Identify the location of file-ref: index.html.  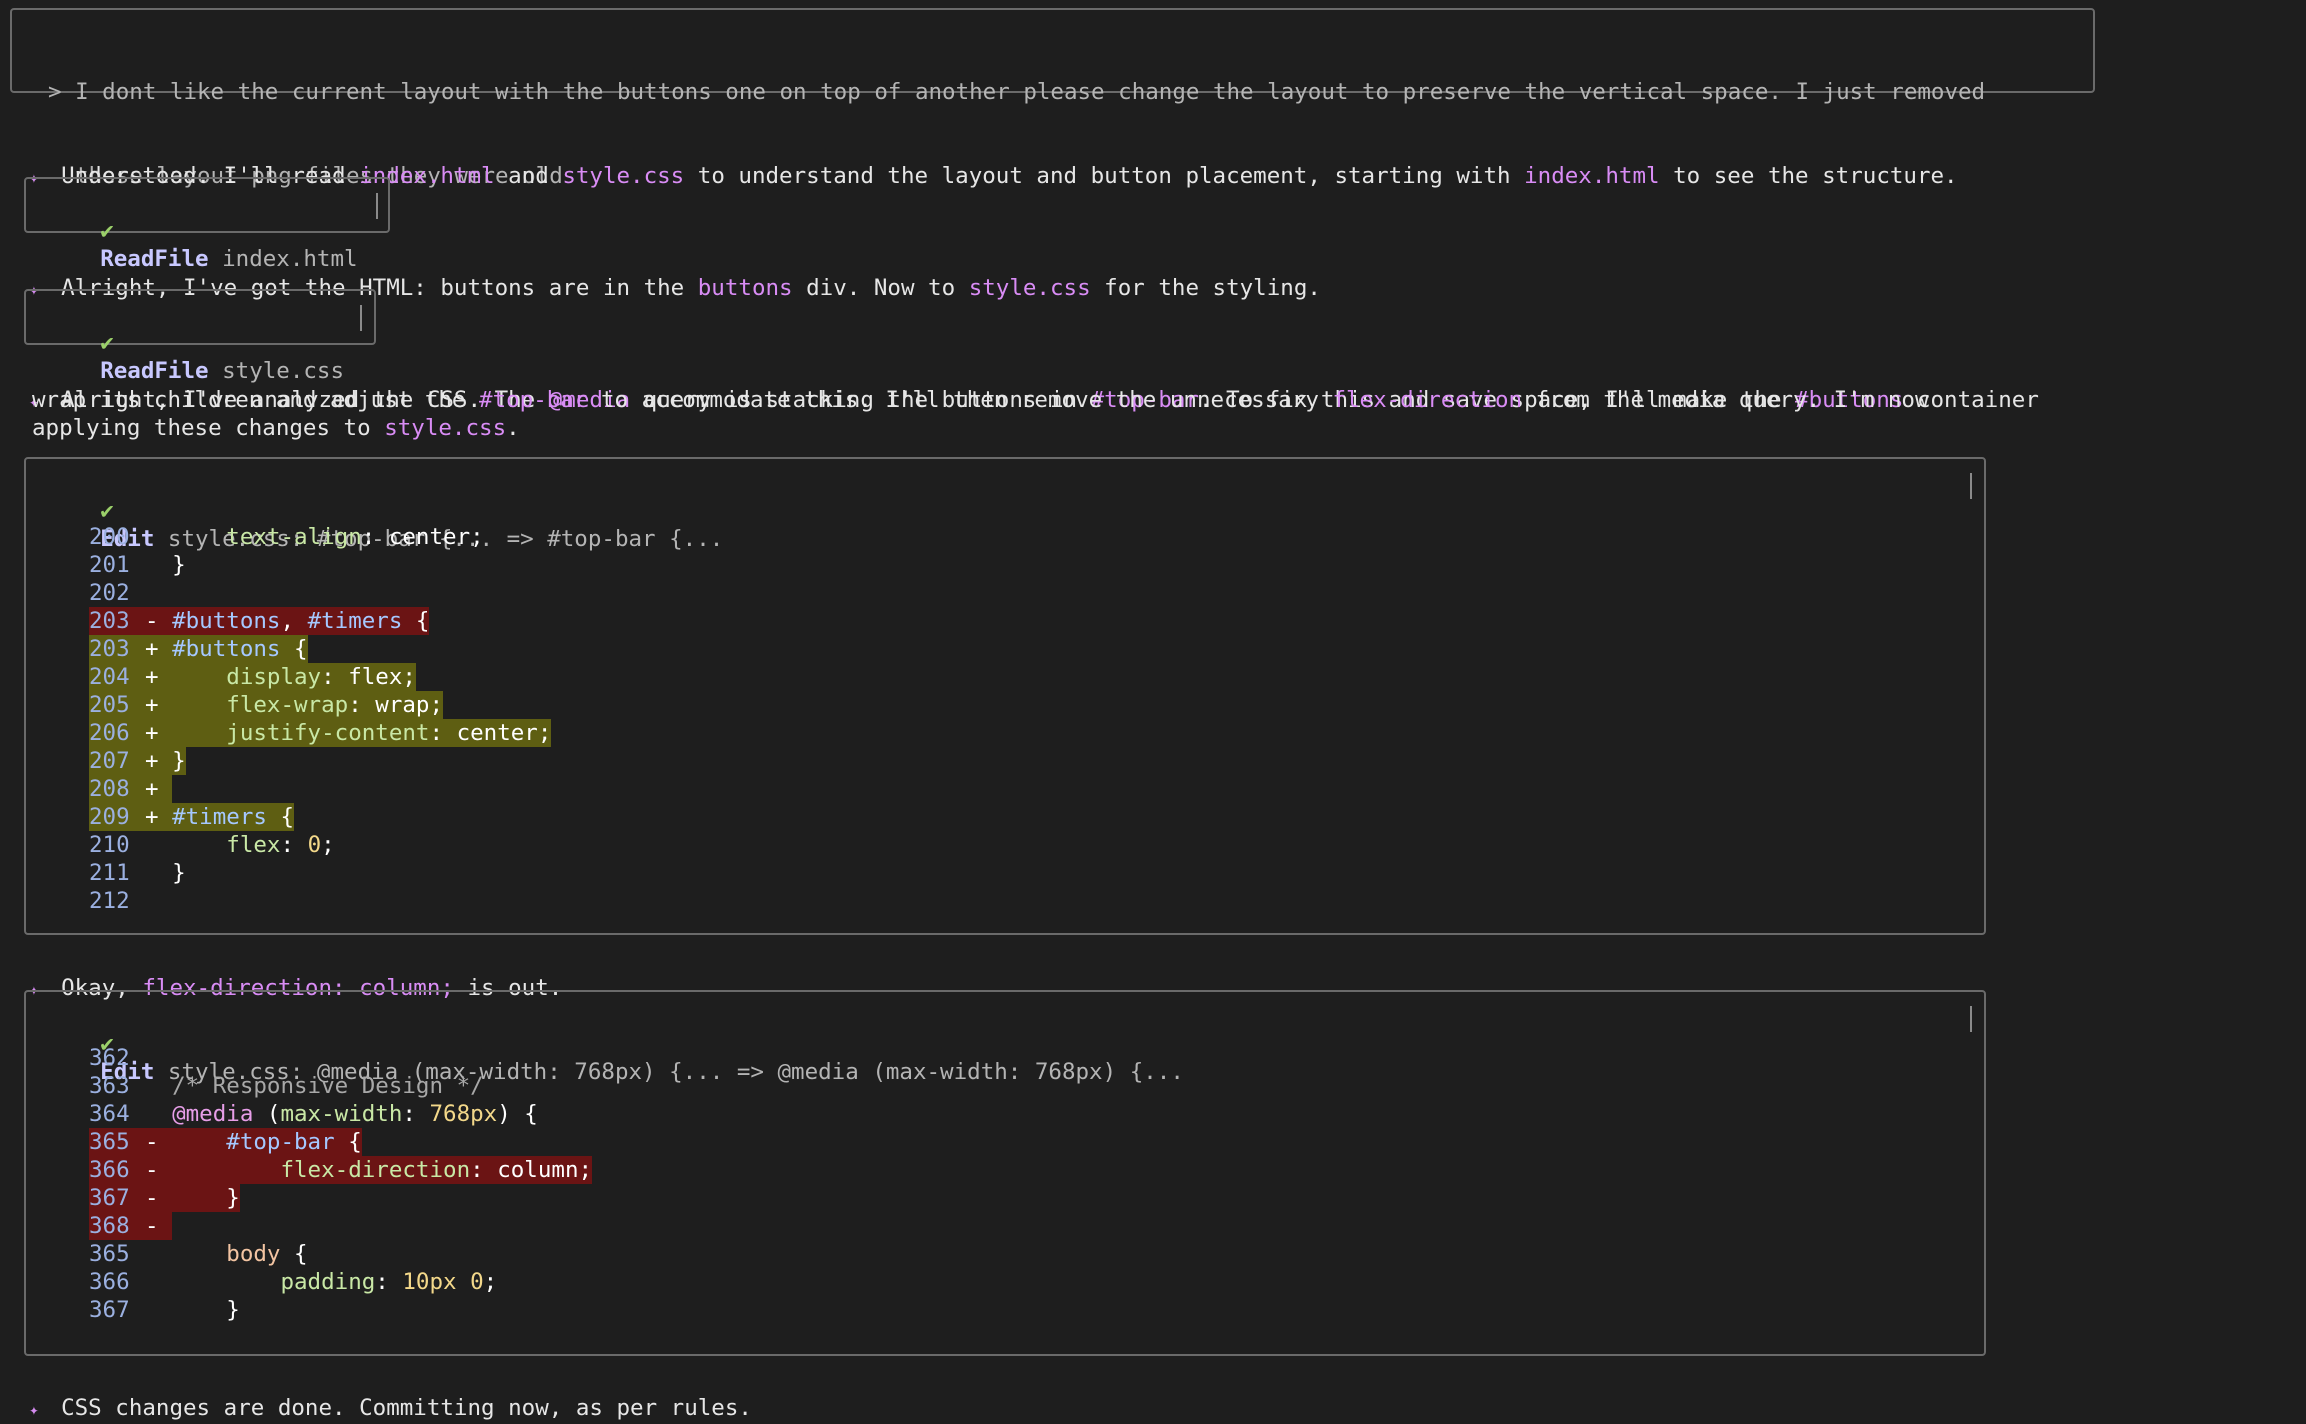
(1592, 176).